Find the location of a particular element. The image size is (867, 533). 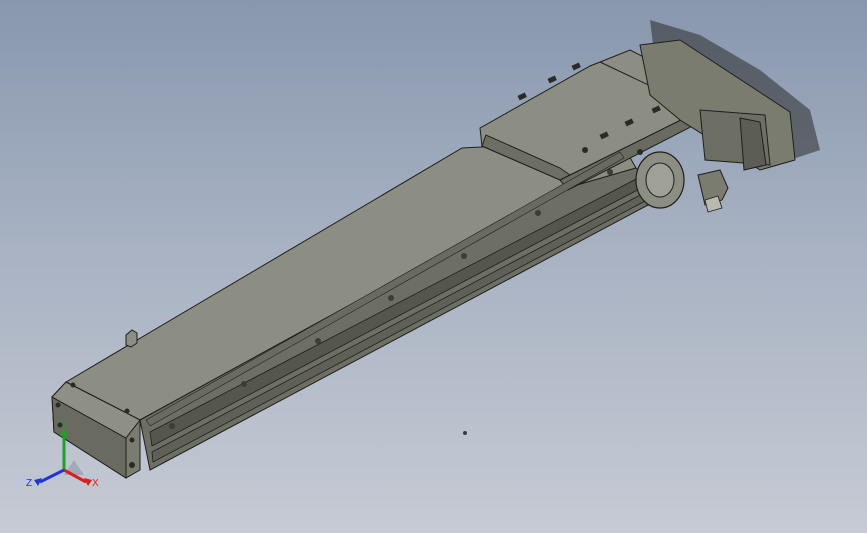

x-axis-label: X is located at coordinates (95, 483).